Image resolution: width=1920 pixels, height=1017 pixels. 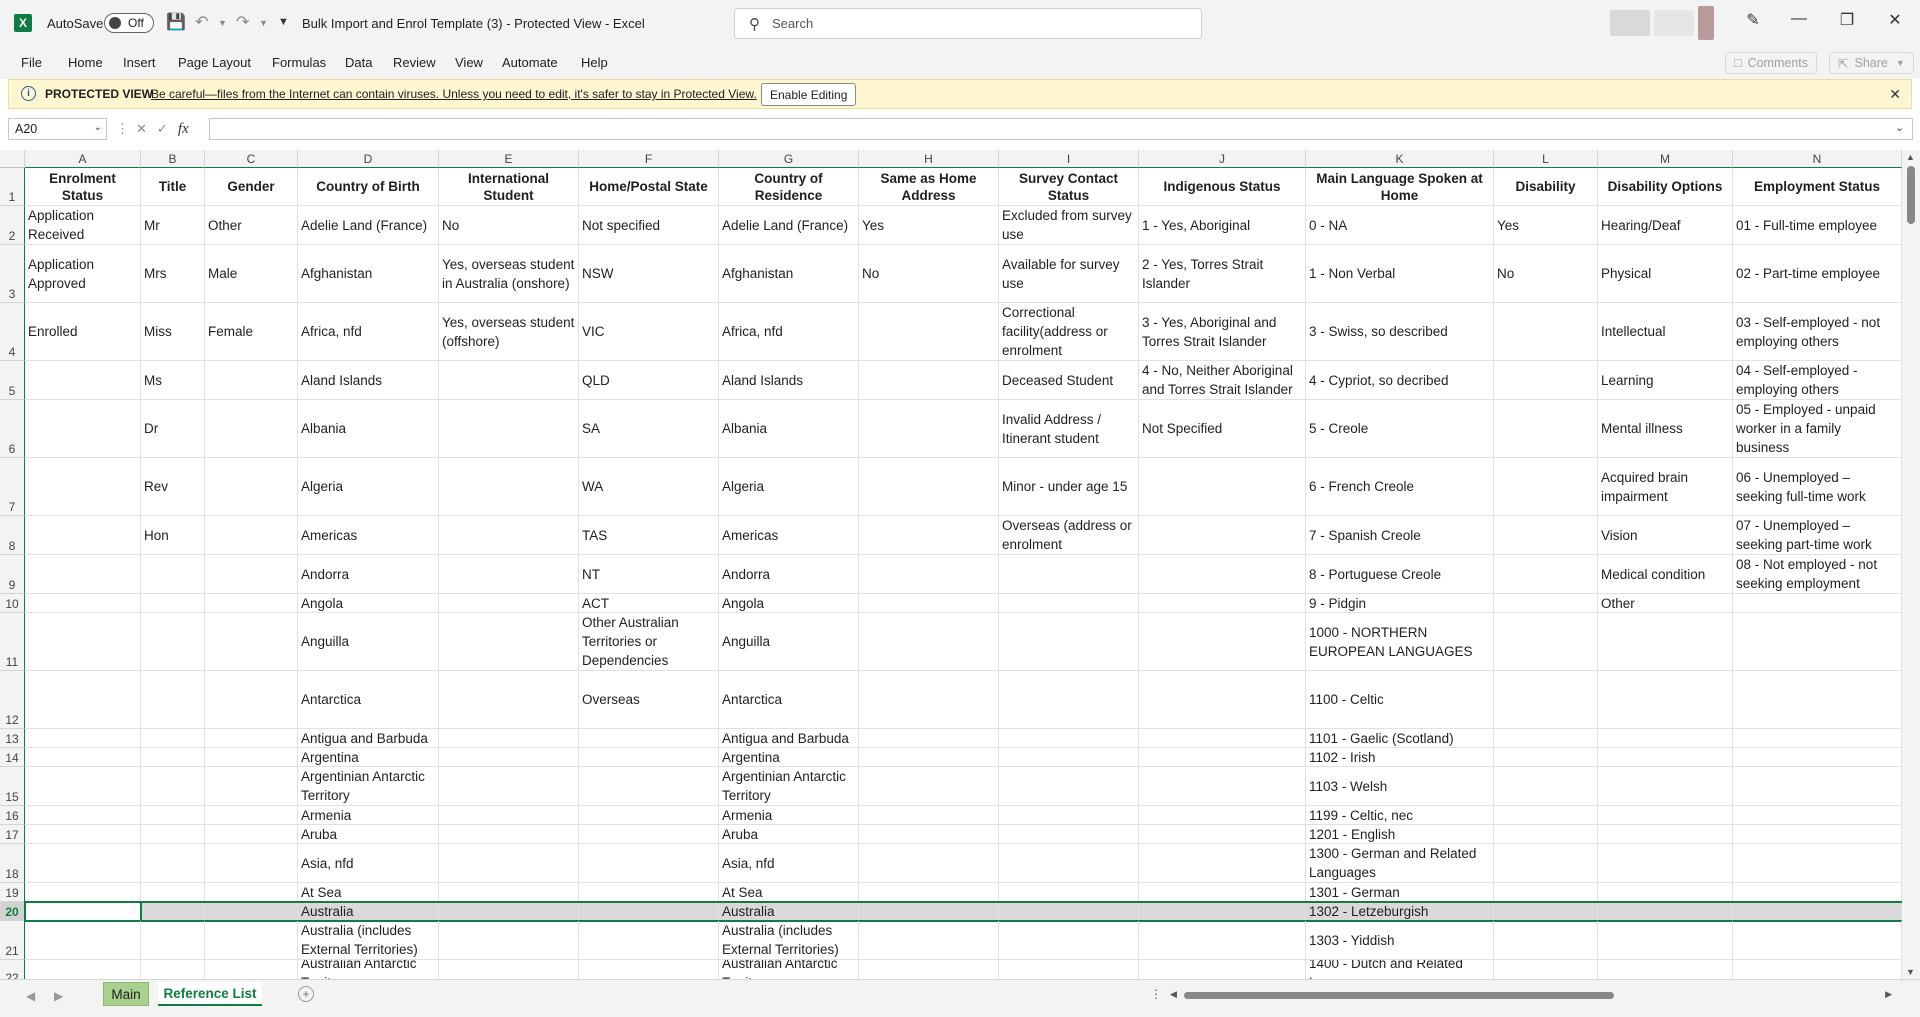 What do you see at coordinates (649, 332) in the screenshot?
I see `table-cell: VIC` at bounding box center [649, 332].